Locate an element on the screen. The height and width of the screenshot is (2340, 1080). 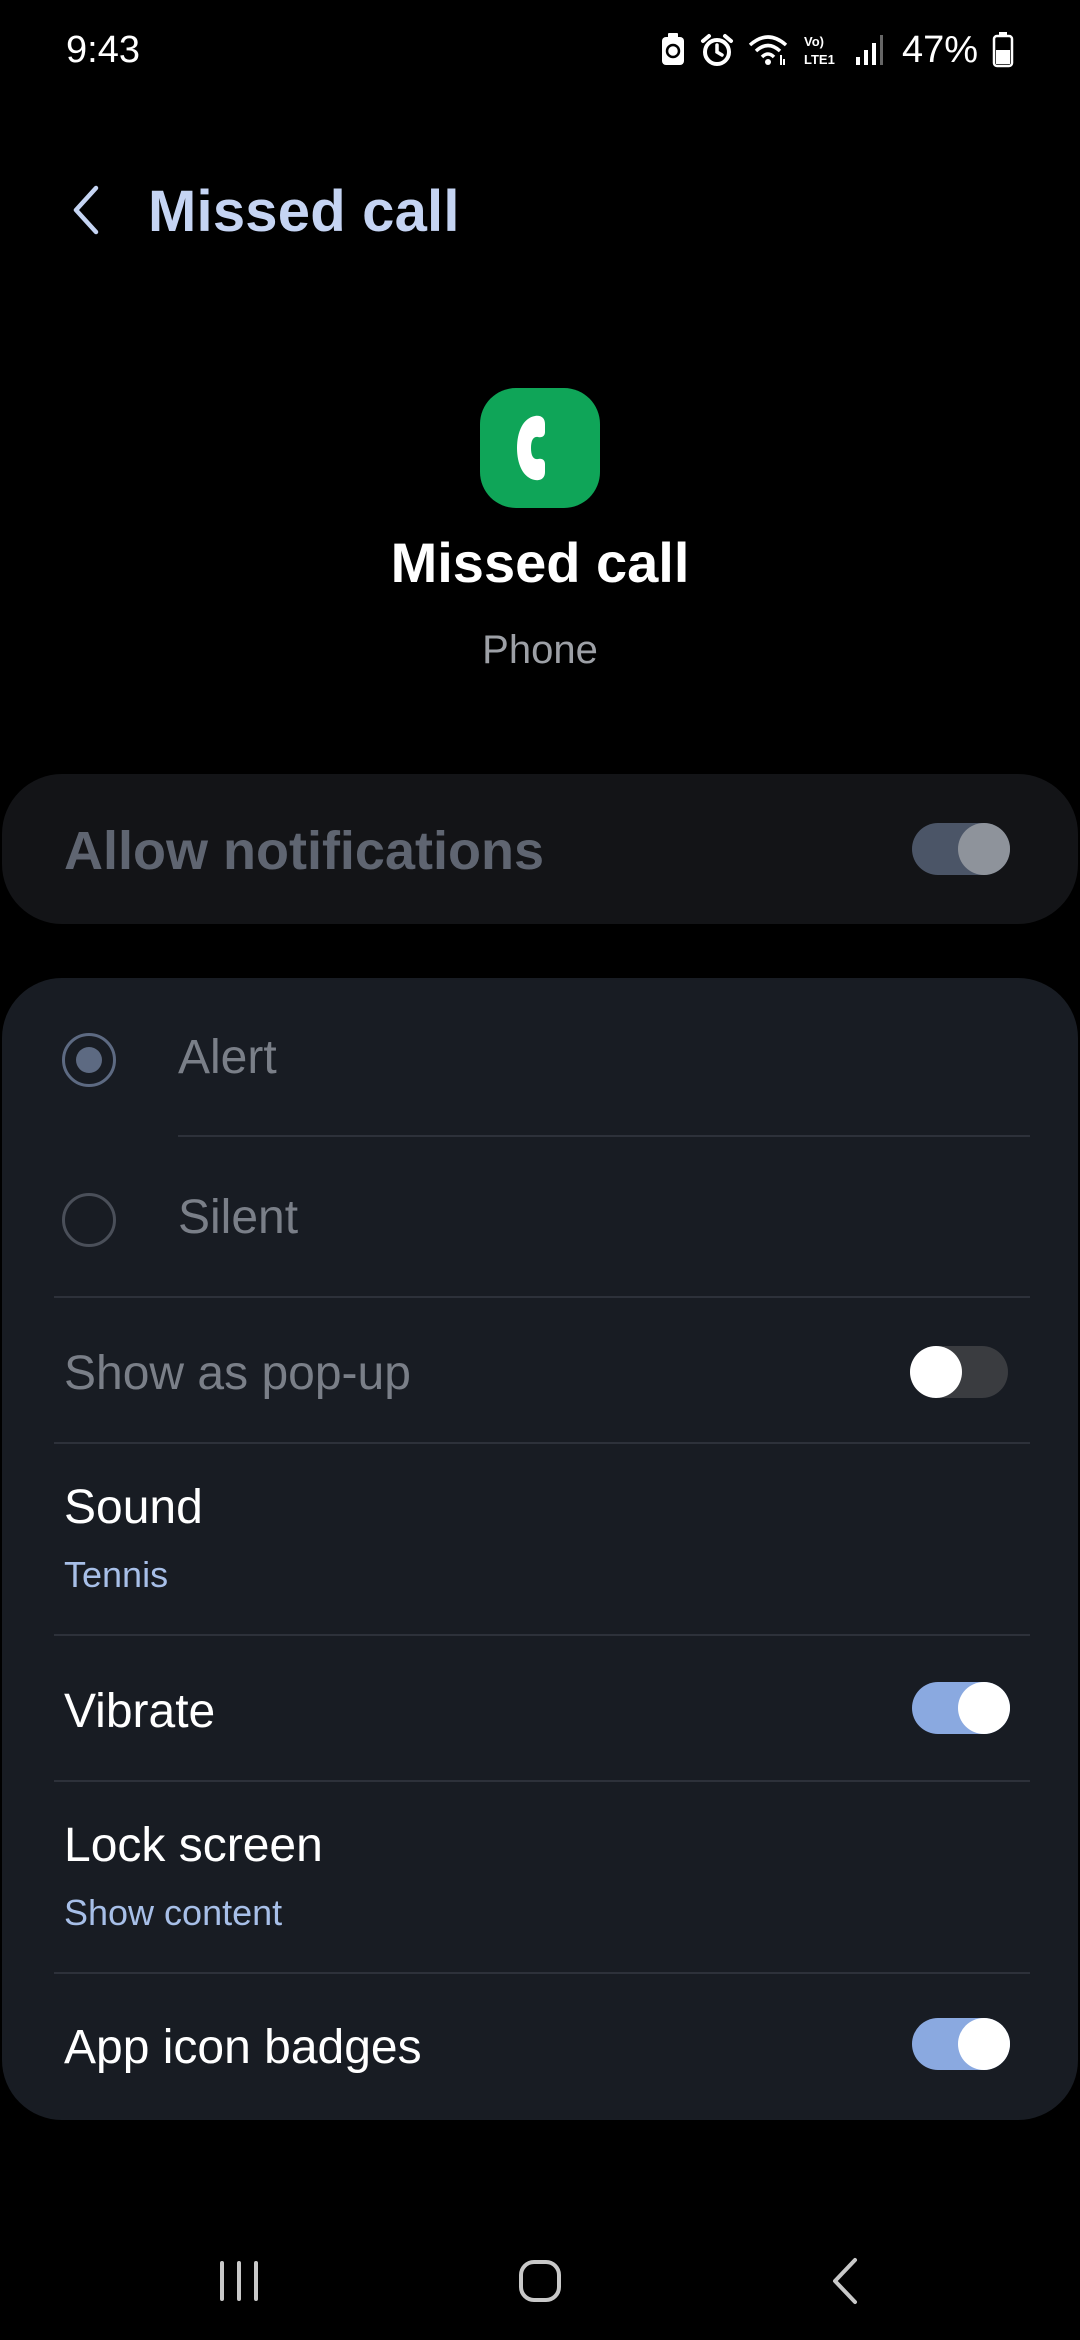
allow-notifications-toggle is located at coordinates (961, 849).